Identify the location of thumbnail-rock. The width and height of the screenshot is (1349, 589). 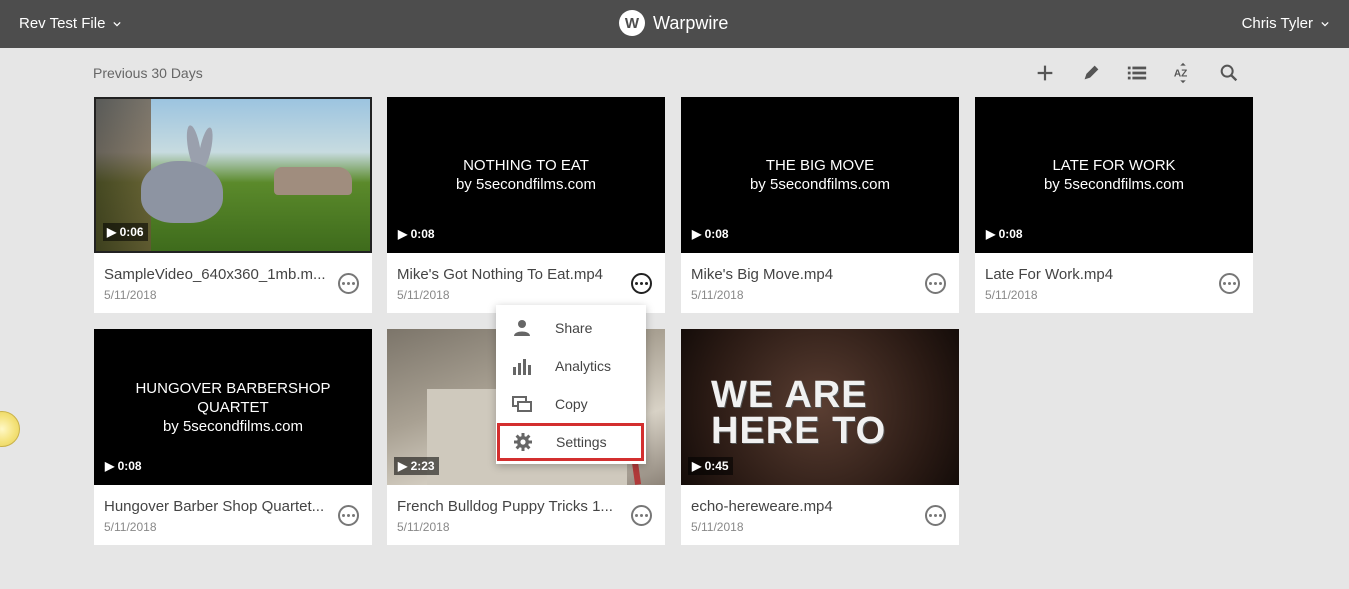
(313, 181).